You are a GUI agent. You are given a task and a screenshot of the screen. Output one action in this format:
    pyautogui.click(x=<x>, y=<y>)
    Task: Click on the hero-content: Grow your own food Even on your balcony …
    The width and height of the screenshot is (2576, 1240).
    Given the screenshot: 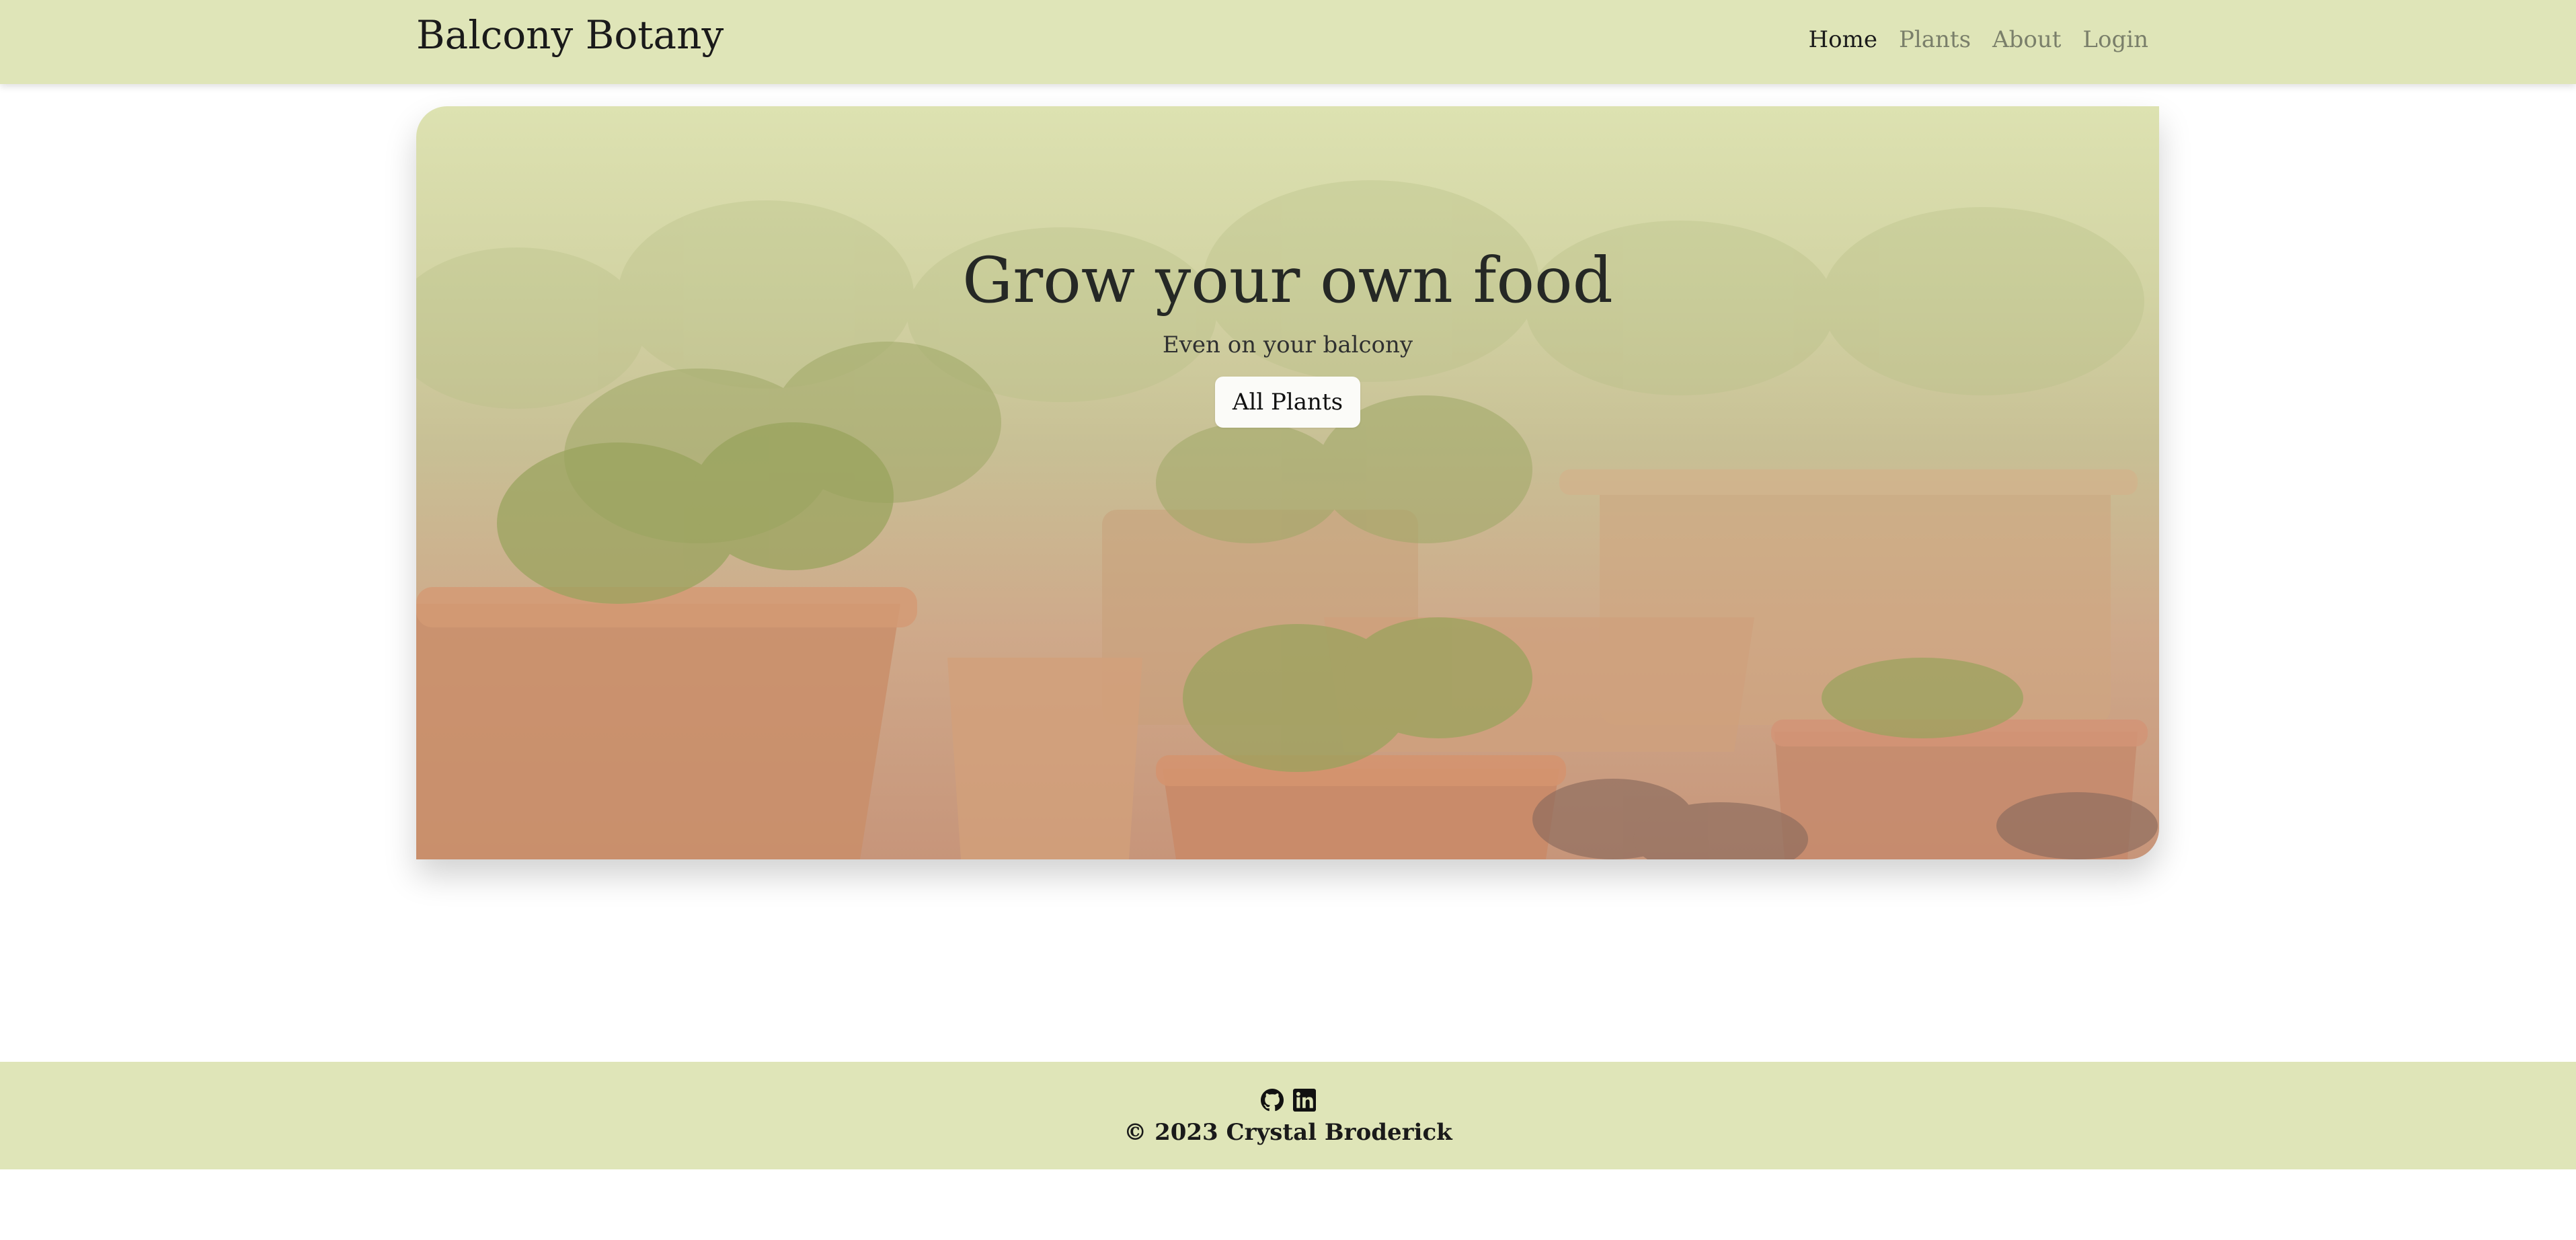 What is the action you would take?
    pyautogui.click(x=1288, y=334)
    